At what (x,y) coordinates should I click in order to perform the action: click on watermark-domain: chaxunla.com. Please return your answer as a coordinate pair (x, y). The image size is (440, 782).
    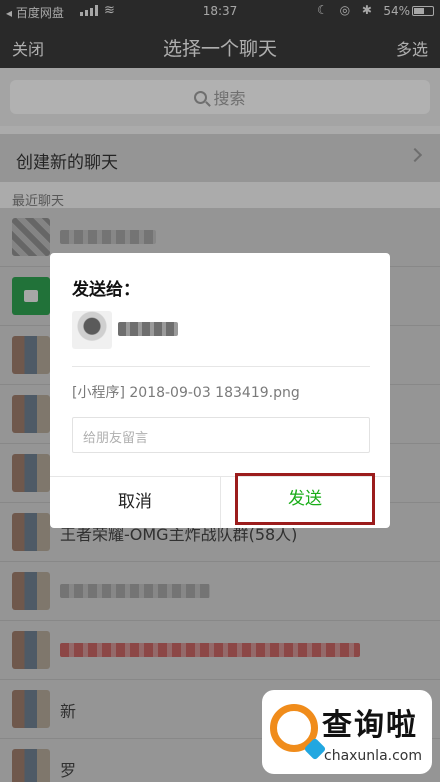
    Looking at the image, I should click on (373, 756).